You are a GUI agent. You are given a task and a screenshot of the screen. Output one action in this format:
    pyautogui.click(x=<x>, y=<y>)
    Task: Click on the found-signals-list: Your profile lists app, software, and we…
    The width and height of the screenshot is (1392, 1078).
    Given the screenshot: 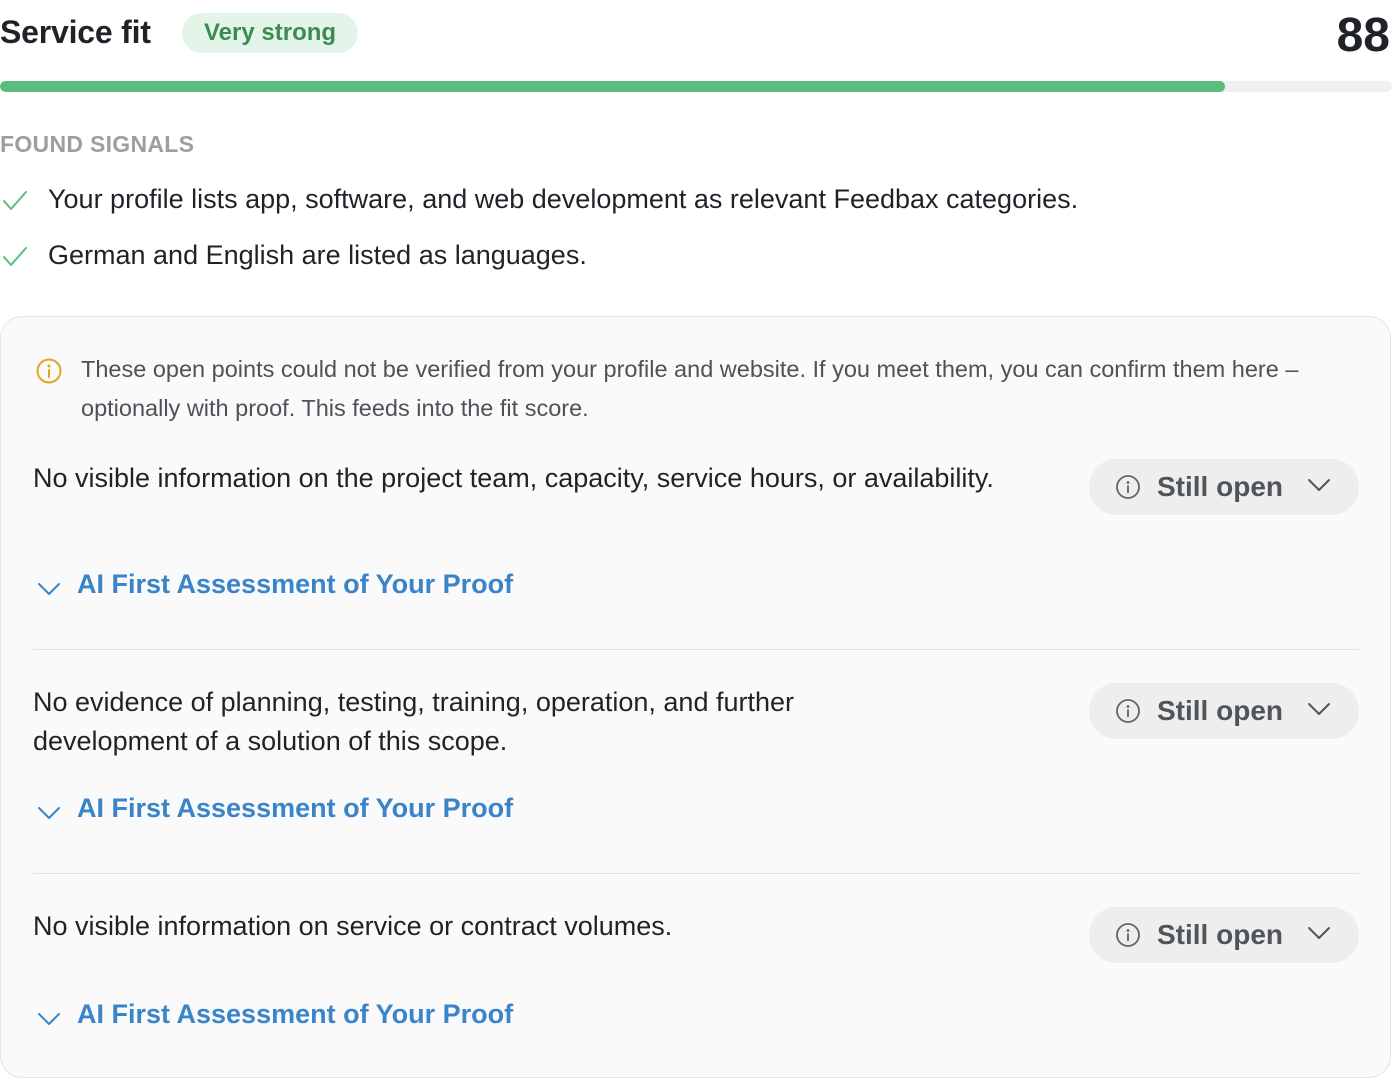 What is the action you would take?
    pyautogui.click(x=696, y=232)
    